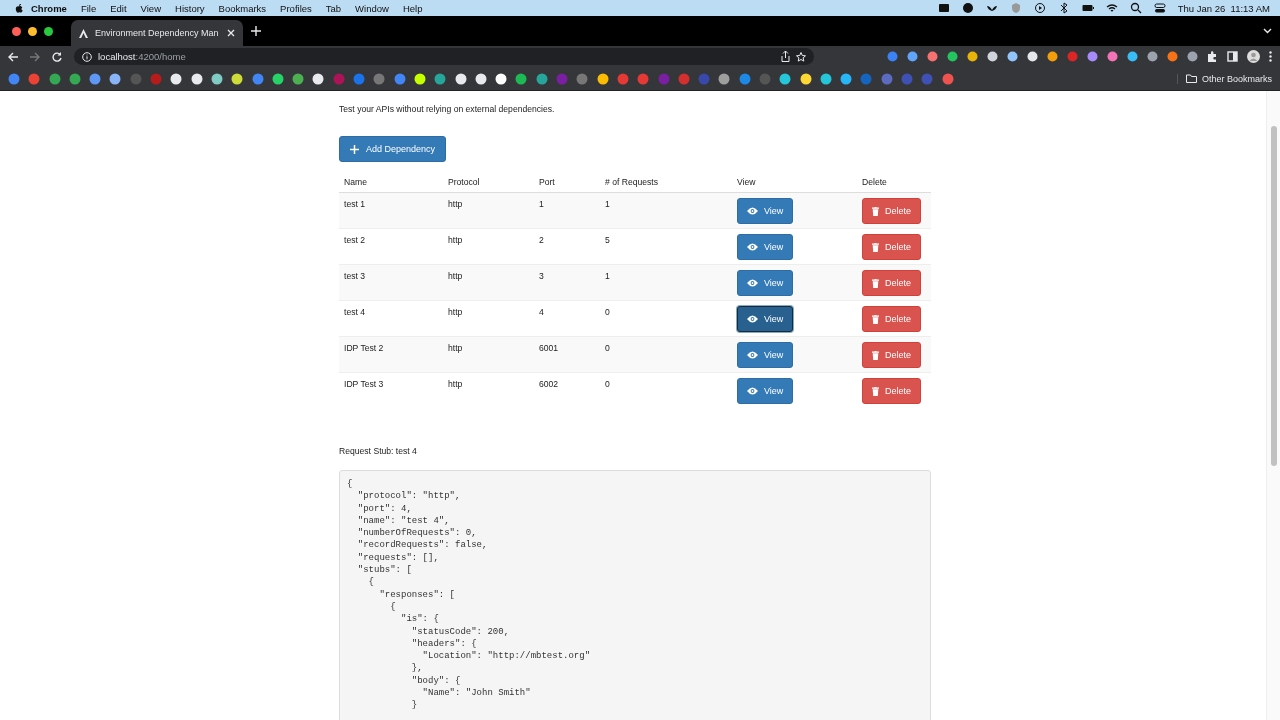 This screenshot has height=720, width=1280. Describe the element at coordinates (231, 33) in the screenshot. I see `close-icon` at that location.